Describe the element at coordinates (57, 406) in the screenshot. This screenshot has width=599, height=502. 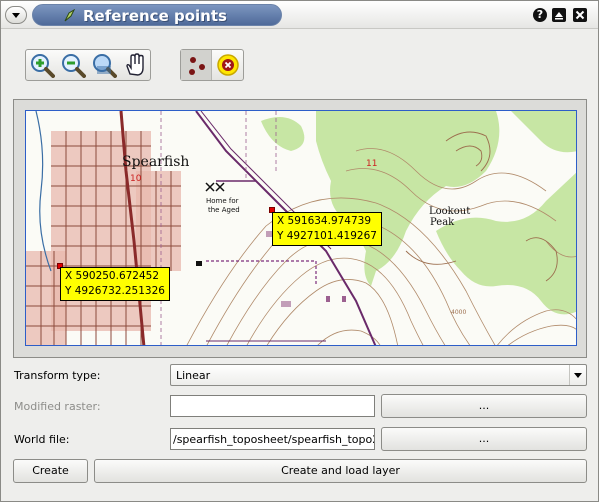
I see `modified-raster-label: Modified raster:` at that location.